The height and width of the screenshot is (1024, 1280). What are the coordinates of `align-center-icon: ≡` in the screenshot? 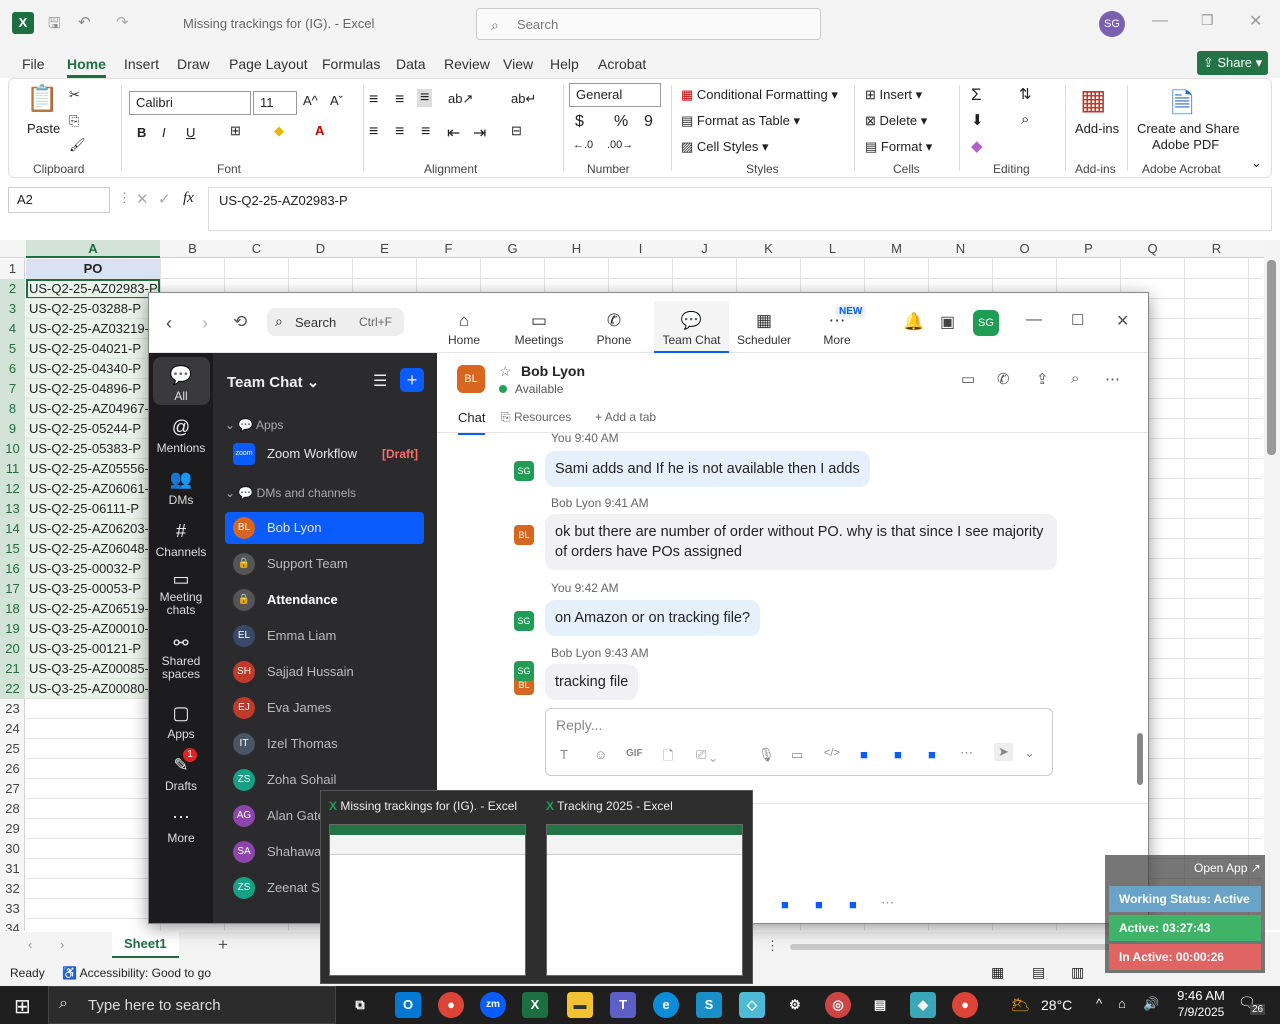 It's located at (399, 132).